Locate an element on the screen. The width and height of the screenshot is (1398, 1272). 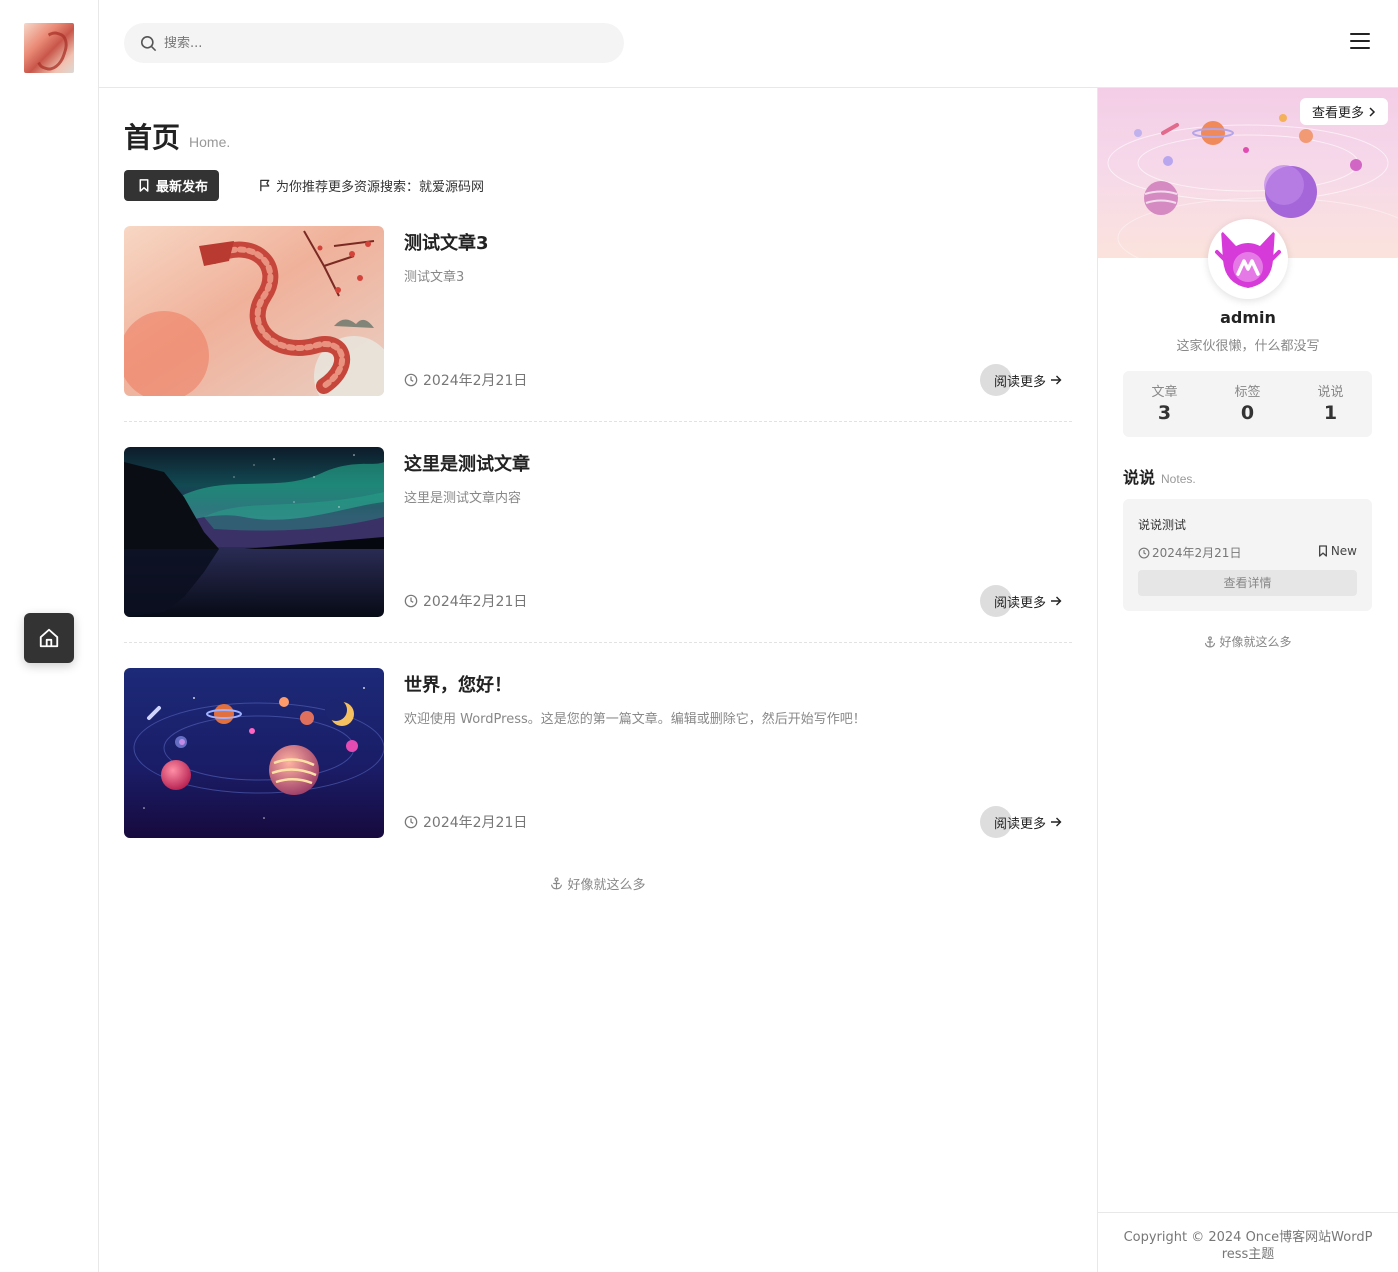
avatar-logo-icon is located at coordinates (1248, 259).